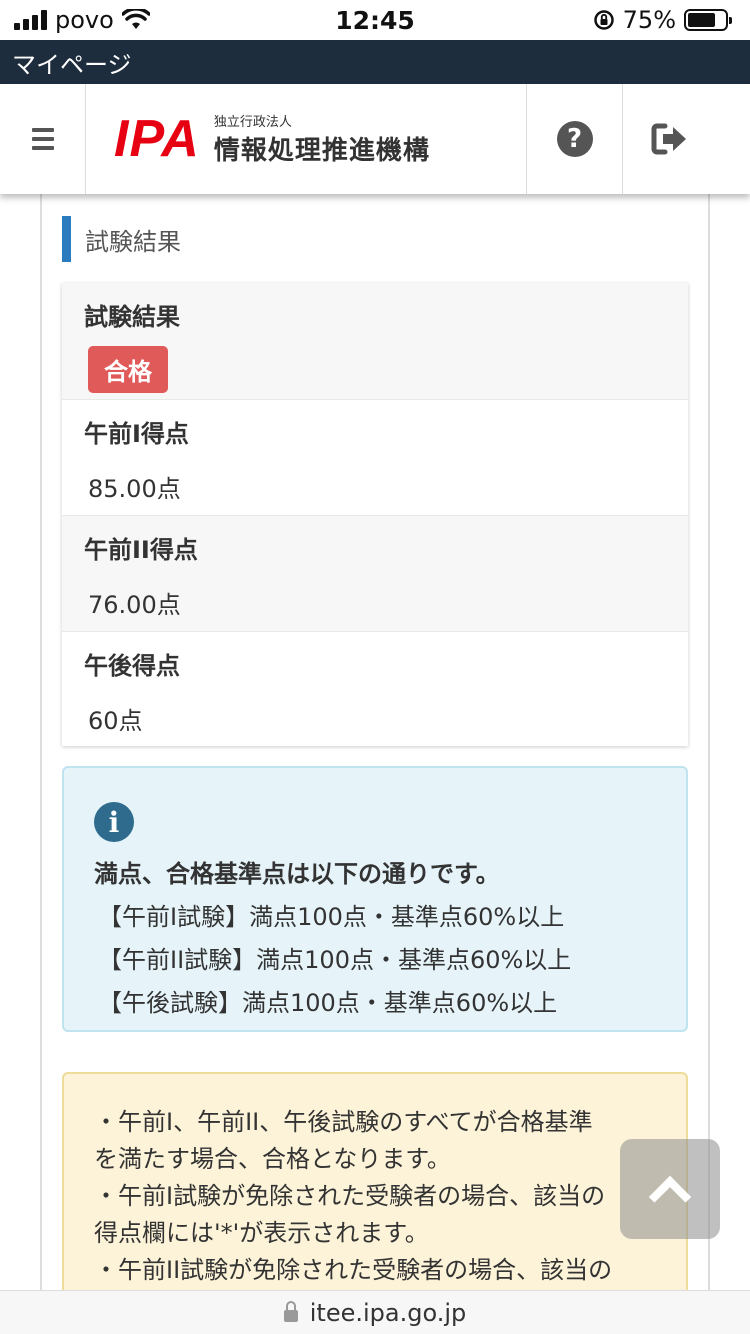  I want to click on help-icon: ?, so click(574, 139).